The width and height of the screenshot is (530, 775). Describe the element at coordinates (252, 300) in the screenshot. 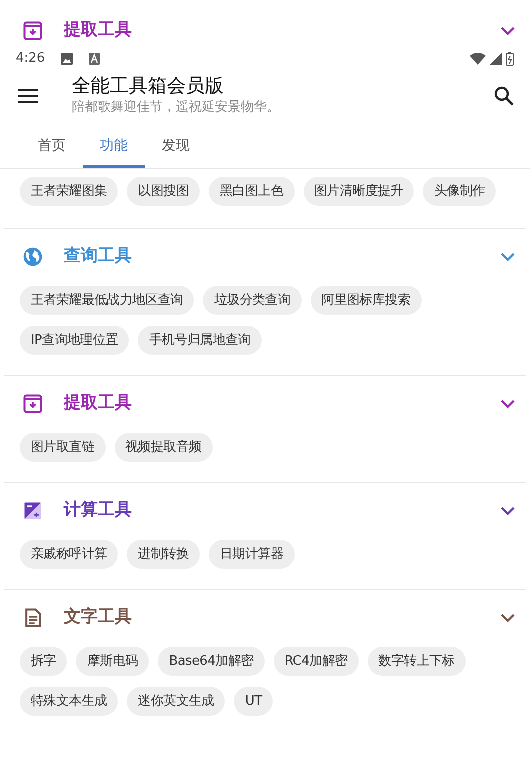

I see `tool-chip: 垃圾分类查询` at that location.